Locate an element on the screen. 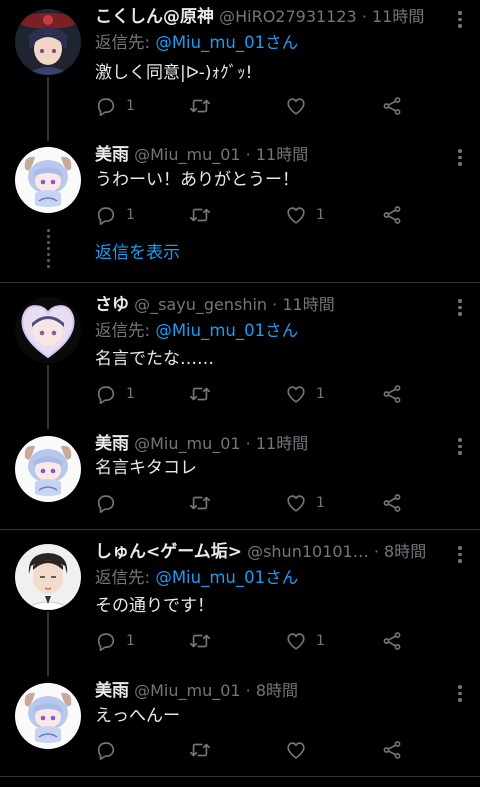 The width and height of the screenshot is (480, 787). tweet: 美雨 @Miu_mu_01 · 8時間 えっへんー is located at coordinates (240, 729).